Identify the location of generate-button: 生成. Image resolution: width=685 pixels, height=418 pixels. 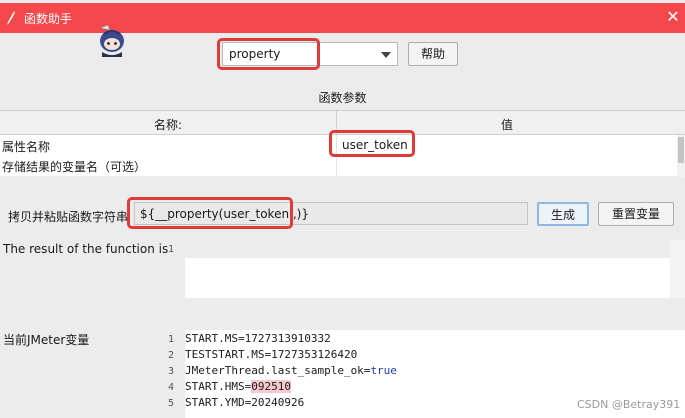
(563, 214).